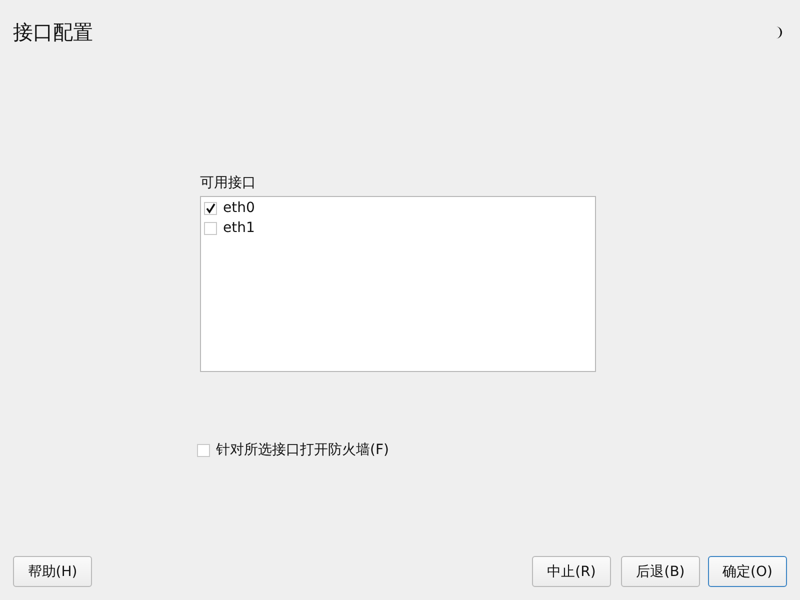 The width and height of the screenshot is (800, 600). What do you see at coordinates (571, 571) in the screenshot?
I see `dialog-button: 中止(R)` at bounding box center [571, 571].